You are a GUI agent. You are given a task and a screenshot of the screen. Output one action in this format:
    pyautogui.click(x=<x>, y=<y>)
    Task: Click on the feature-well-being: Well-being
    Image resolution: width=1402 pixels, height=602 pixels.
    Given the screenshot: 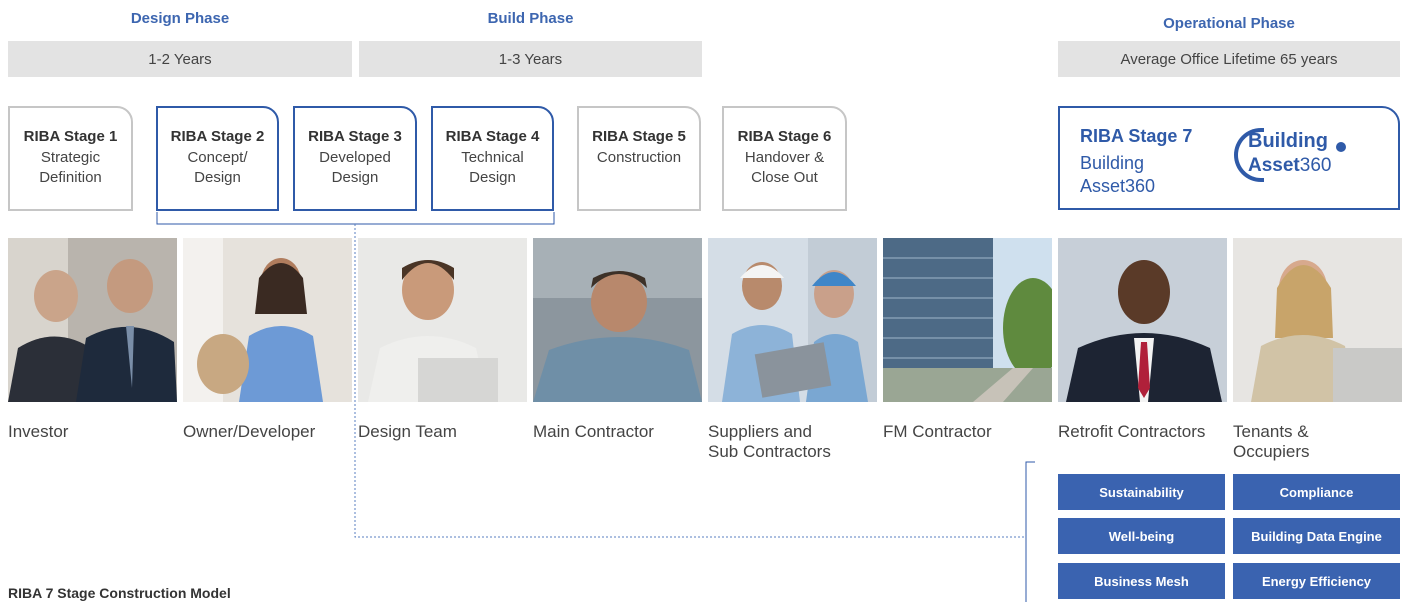 What is the action you would take?
    pyautogui.click(x=1141, y=536)
    